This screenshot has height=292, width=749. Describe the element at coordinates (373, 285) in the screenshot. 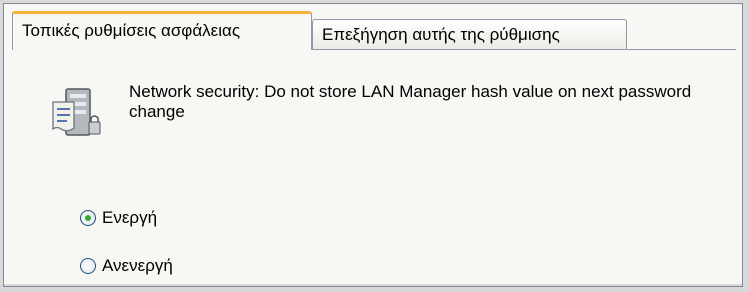

I see `dialog-bottom-edge` at that location.